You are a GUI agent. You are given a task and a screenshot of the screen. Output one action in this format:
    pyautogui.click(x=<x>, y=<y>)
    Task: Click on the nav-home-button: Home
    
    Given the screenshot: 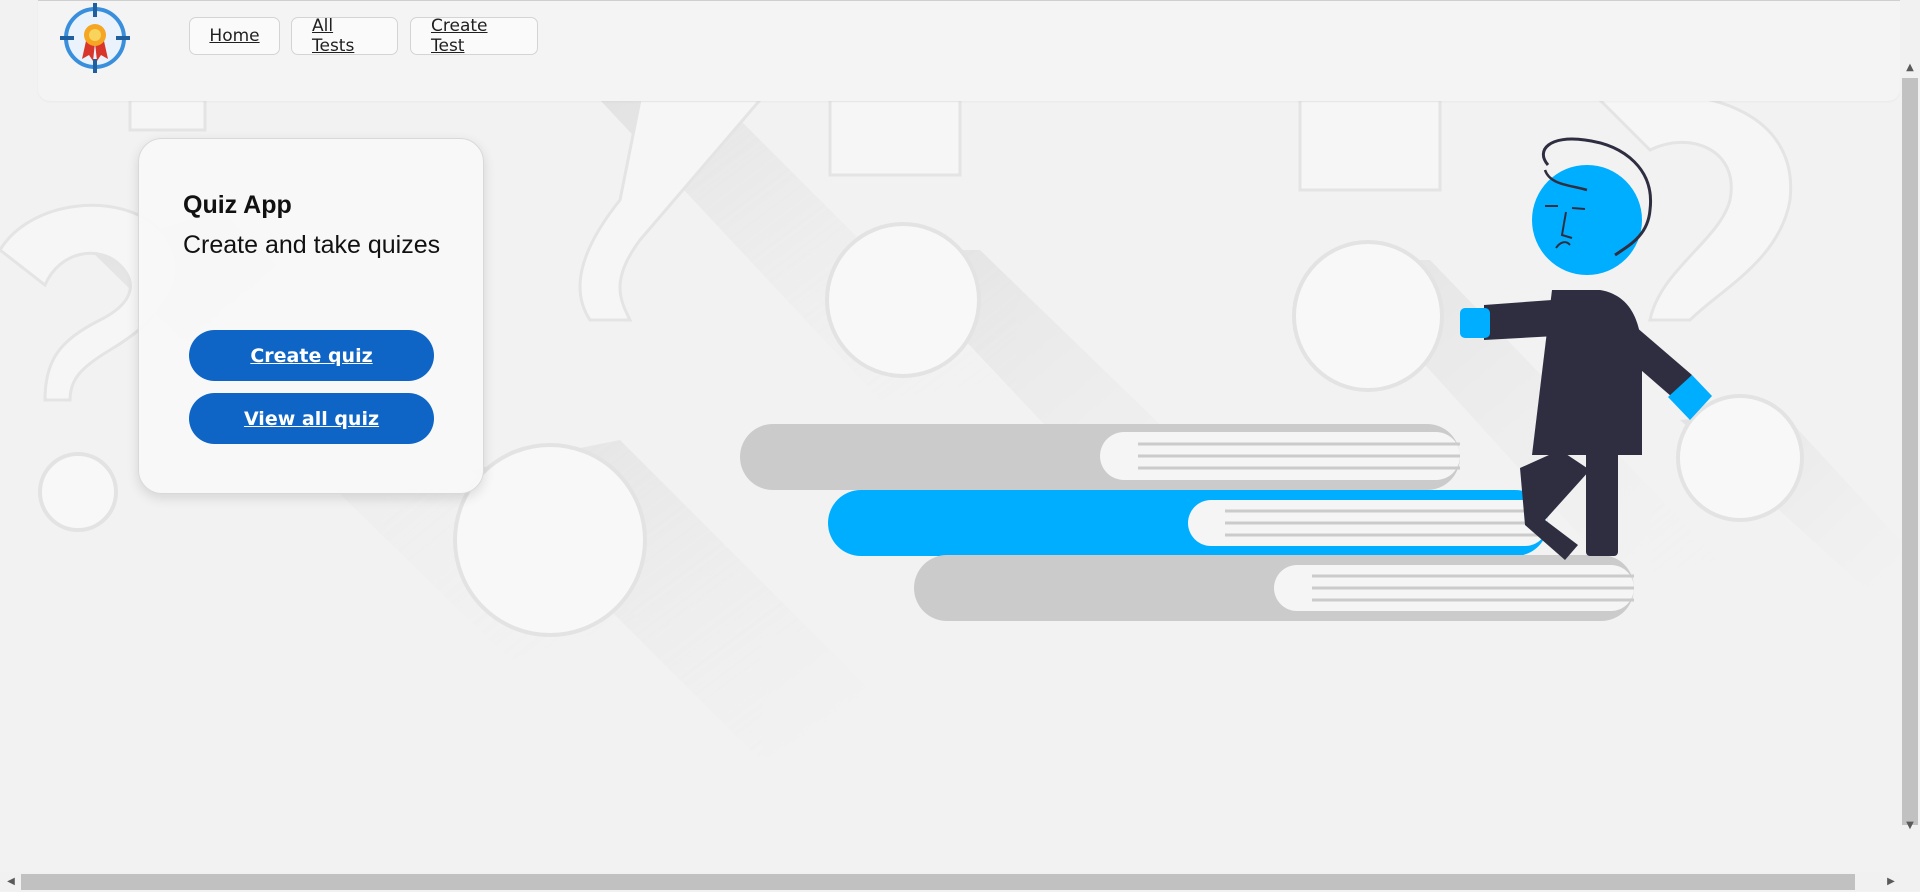 What is the action you would take?
    pyautogui.click(x=234, y=36)
    